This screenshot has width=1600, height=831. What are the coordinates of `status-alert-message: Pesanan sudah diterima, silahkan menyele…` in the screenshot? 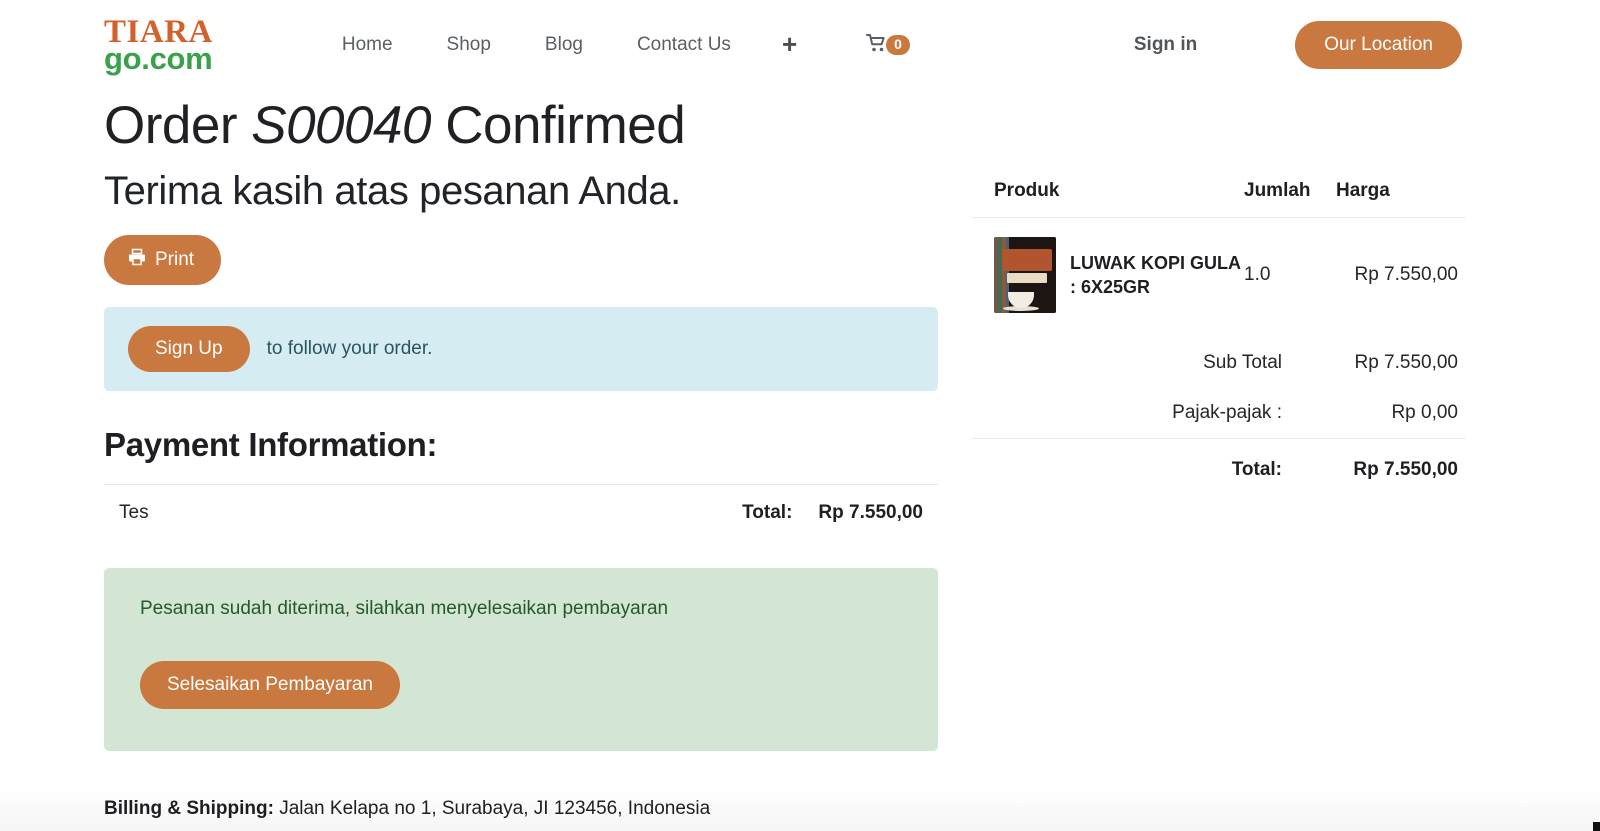 It's located at (404, 608).